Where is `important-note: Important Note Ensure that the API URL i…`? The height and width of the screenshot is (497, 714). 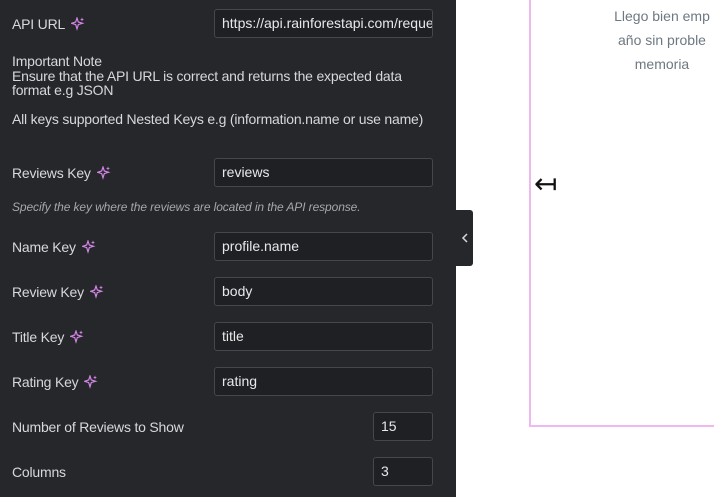
important-note: Important Note Ensure that the API URL i… is located at coordinates (222, 76).